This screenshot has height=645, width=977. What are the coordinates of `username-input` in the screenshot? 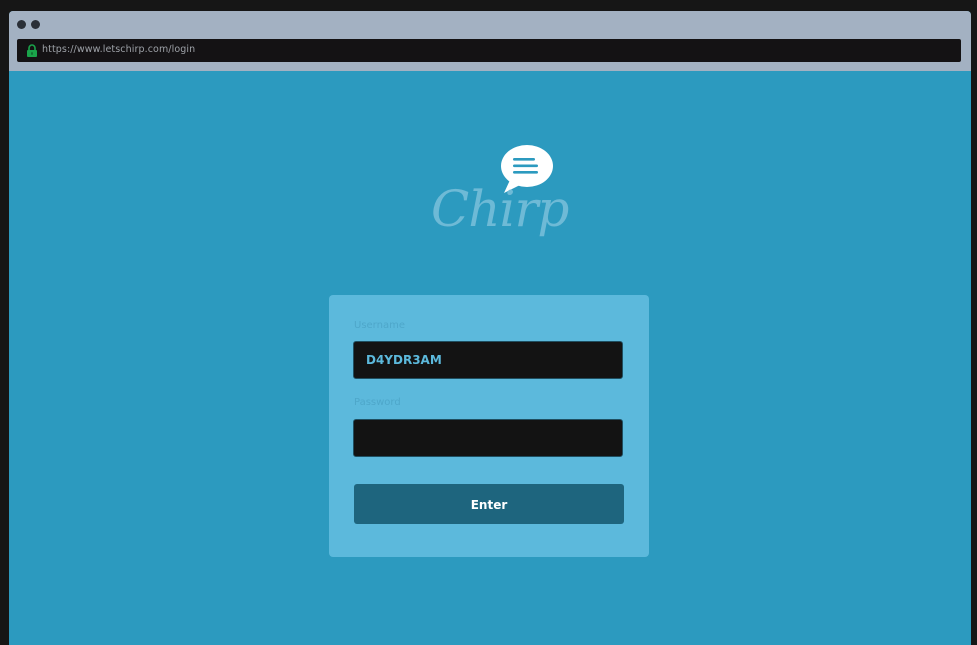 It's located at (488, 360).